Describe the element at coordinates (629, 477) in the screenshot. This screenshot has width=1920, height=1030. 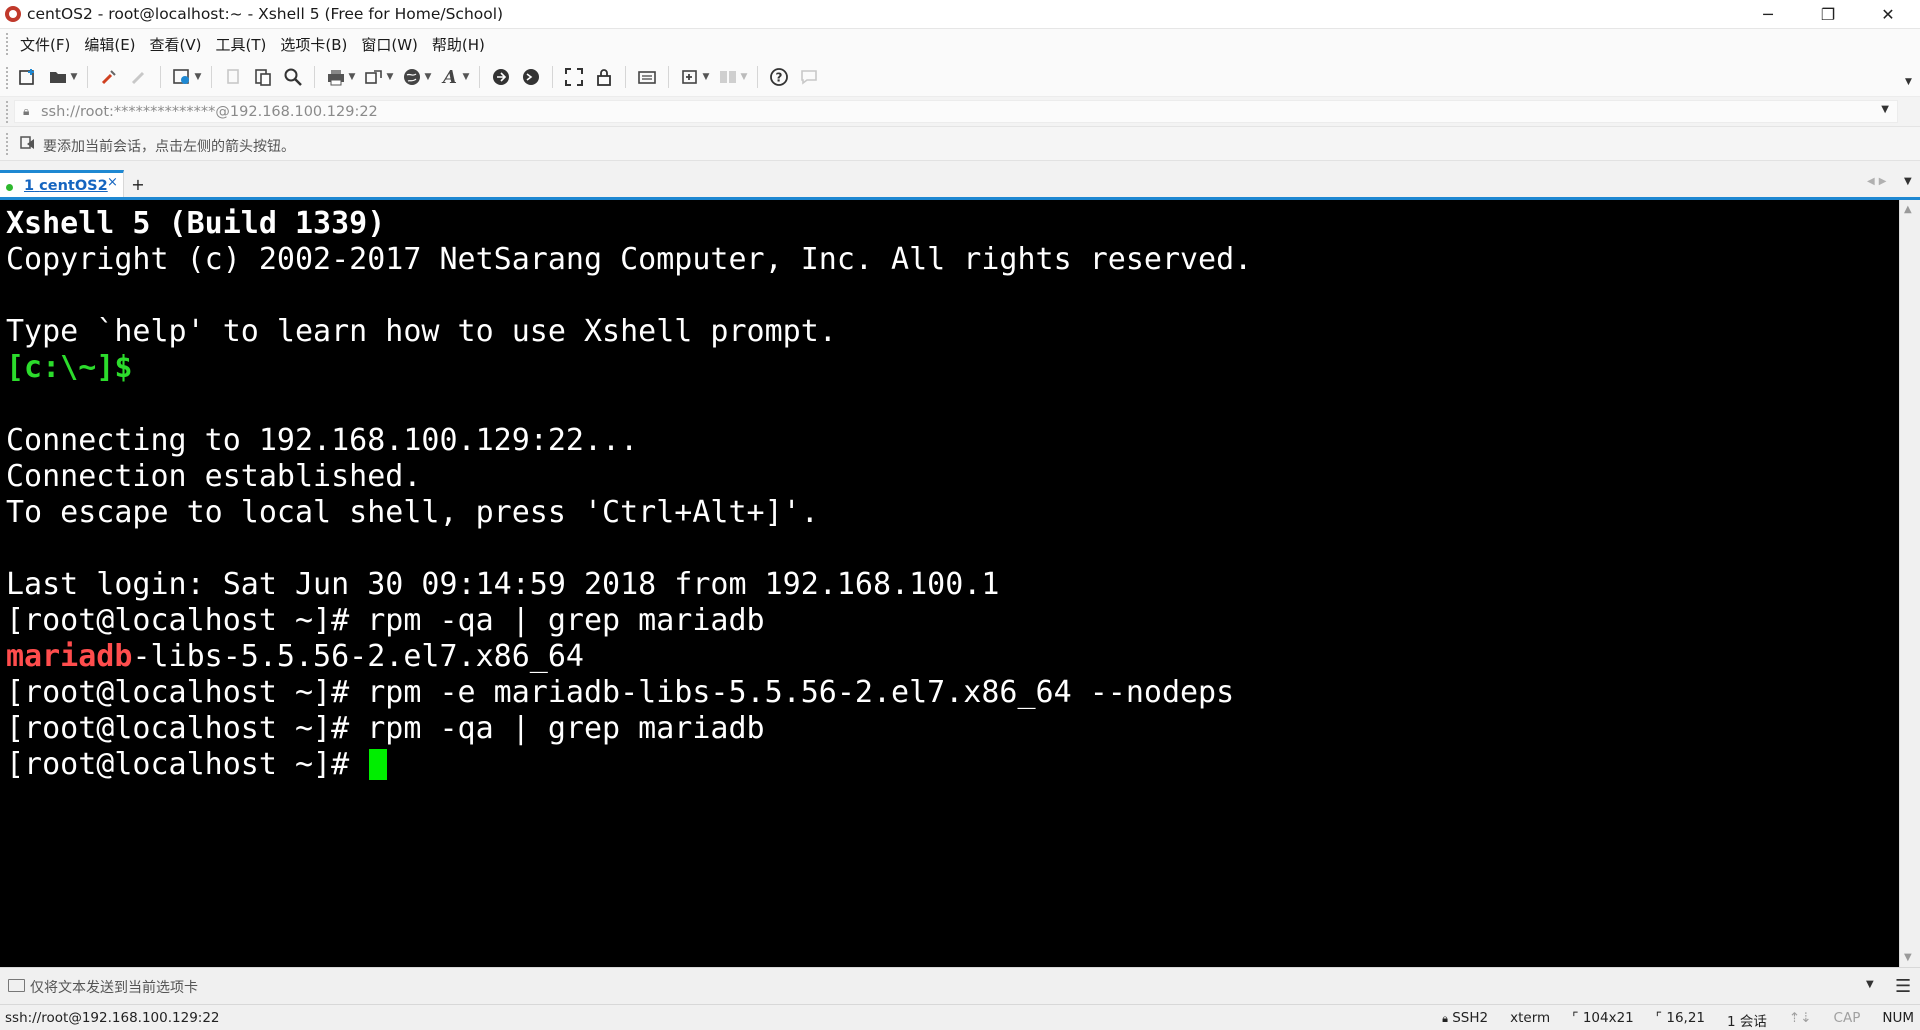
I see `terminal-line: Connection established.` at that location.